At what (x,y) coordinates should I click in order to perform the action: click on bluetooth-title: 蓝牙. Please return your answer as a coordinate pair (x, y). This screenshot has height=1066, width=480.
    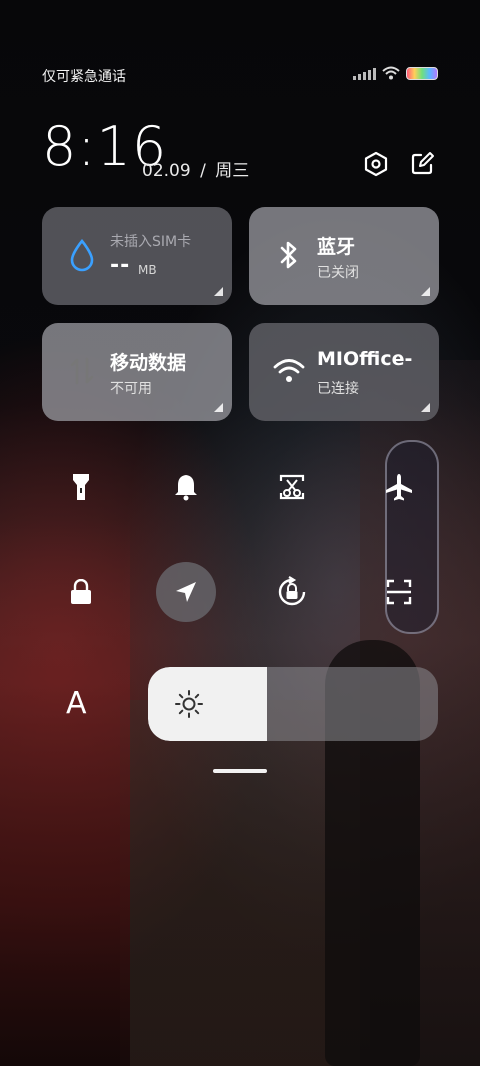
    Looking at the image, I should click on (336, 247).